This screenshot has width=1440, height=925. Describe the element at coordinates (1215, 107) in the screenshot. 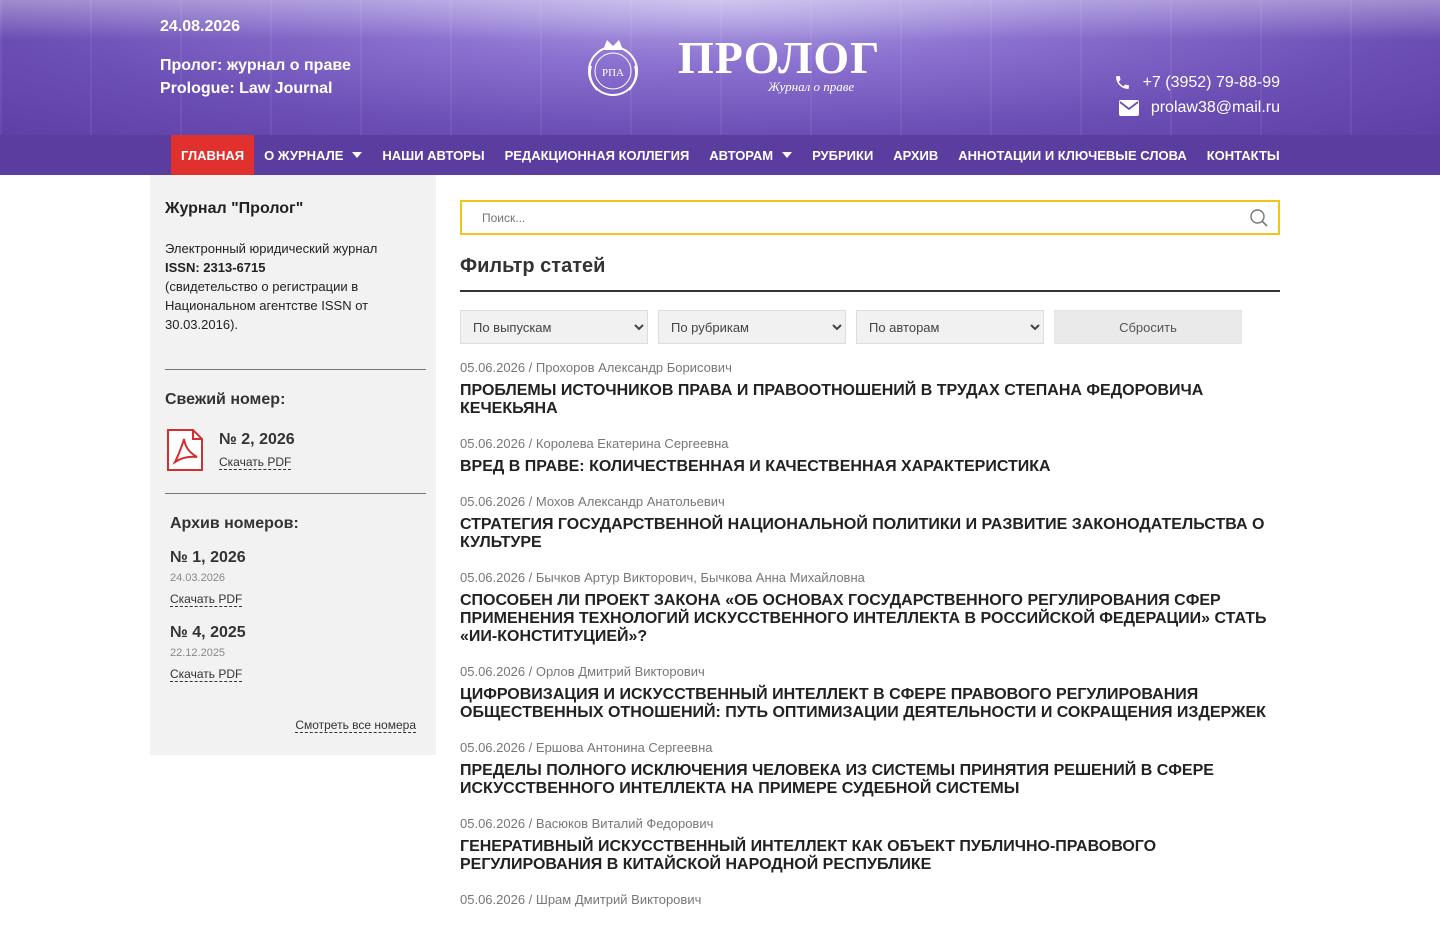

I see `email-address: prolaw38@mail.ru` at that location.